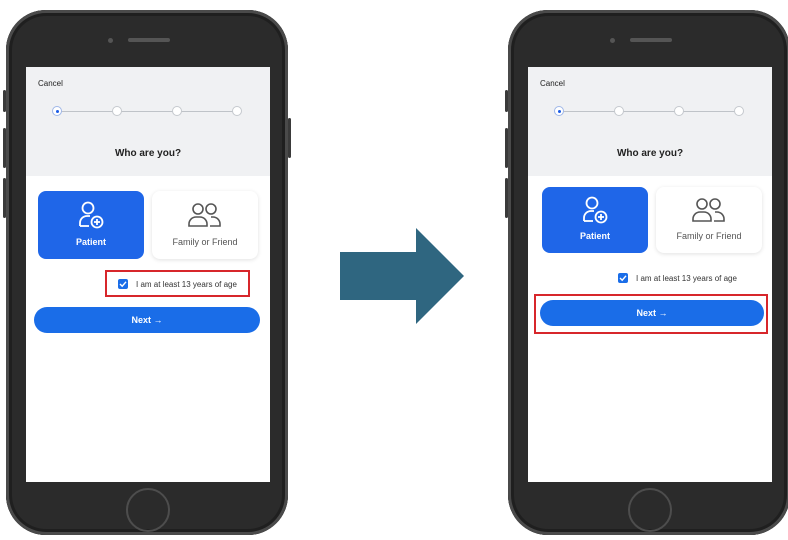 The image size is (788, 540). Describe the element at coordinates (177, 283) in the screenshot. I see `highlight-box-age-checkbox` at that location.